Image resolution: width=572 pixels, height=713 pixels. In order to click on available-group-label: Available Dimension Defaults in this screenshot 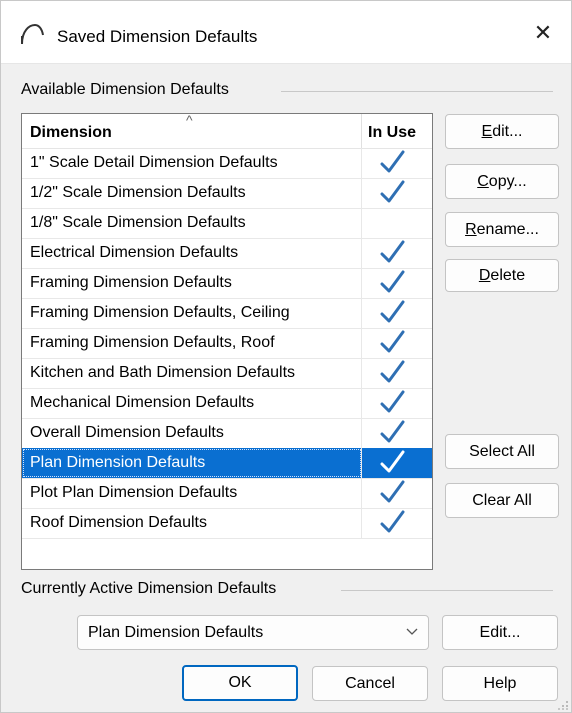, I will do `click(129, 90)`.